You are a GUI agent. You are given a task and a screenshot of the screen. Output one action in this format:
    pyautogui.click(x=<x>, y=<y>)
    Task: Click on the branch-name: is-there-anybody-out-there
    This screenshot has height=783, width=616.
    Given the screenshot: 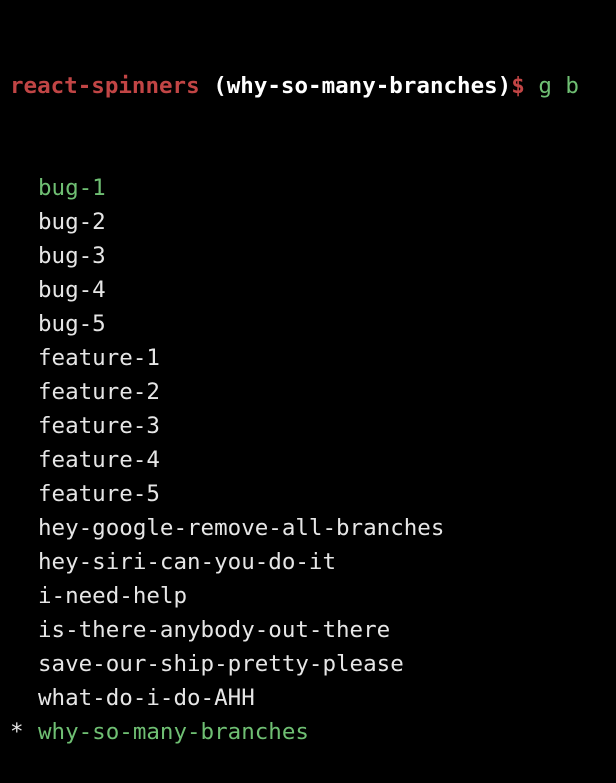 What is the action you would take?
    pyautogui.click(x=214, y=630)
    